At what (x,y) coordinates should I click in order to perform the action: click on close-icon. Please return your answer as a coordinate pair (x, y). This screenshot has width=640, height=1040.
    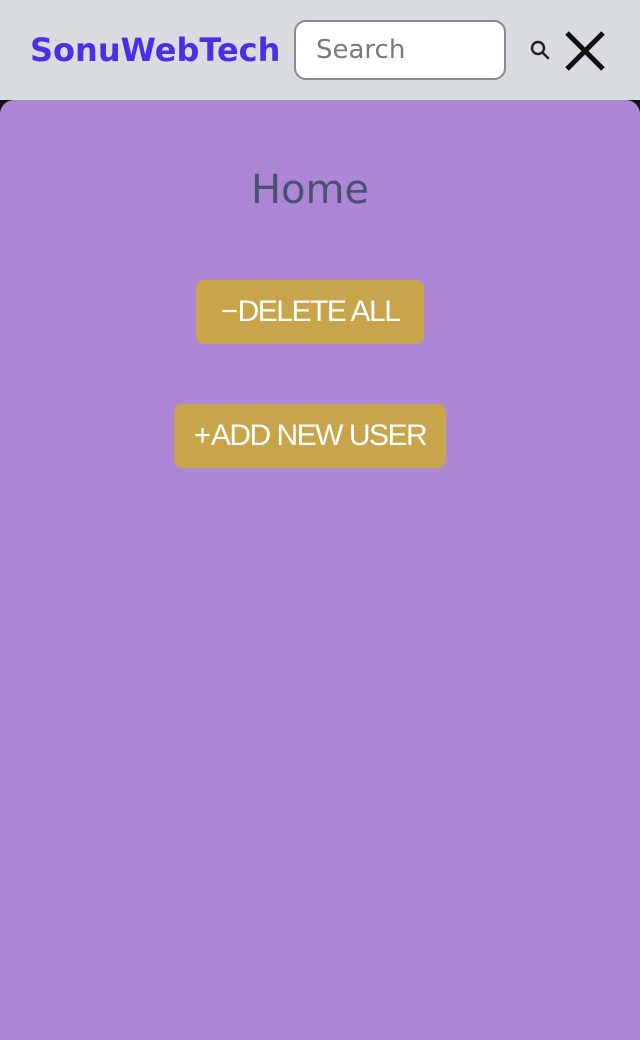
    Looking at the image, I should click on (585, 51).